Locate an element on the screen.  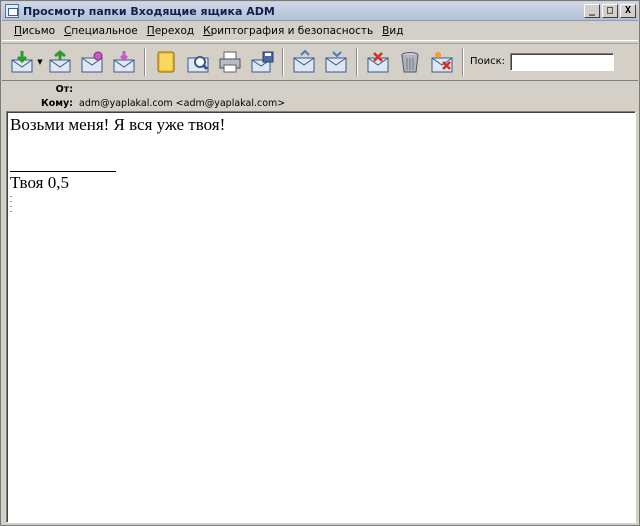
previous-button is located at coordinates (304, 62).